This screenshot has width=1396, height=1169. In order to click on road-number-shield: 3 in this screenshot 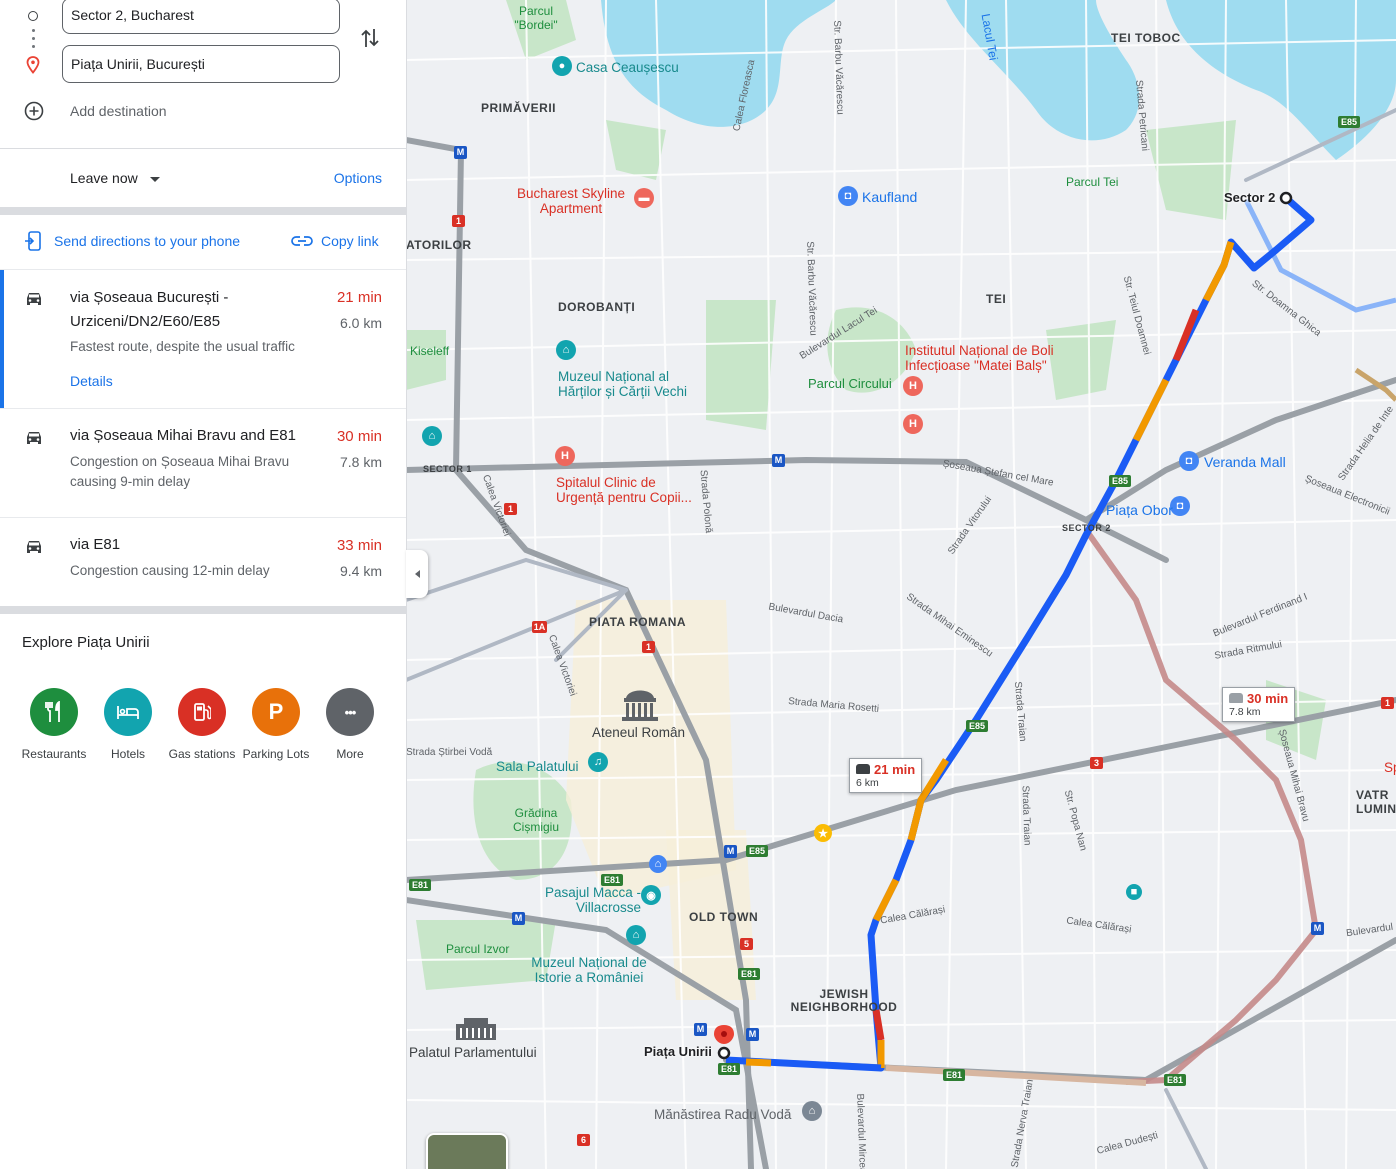, I will do `click(1096, 763)`.